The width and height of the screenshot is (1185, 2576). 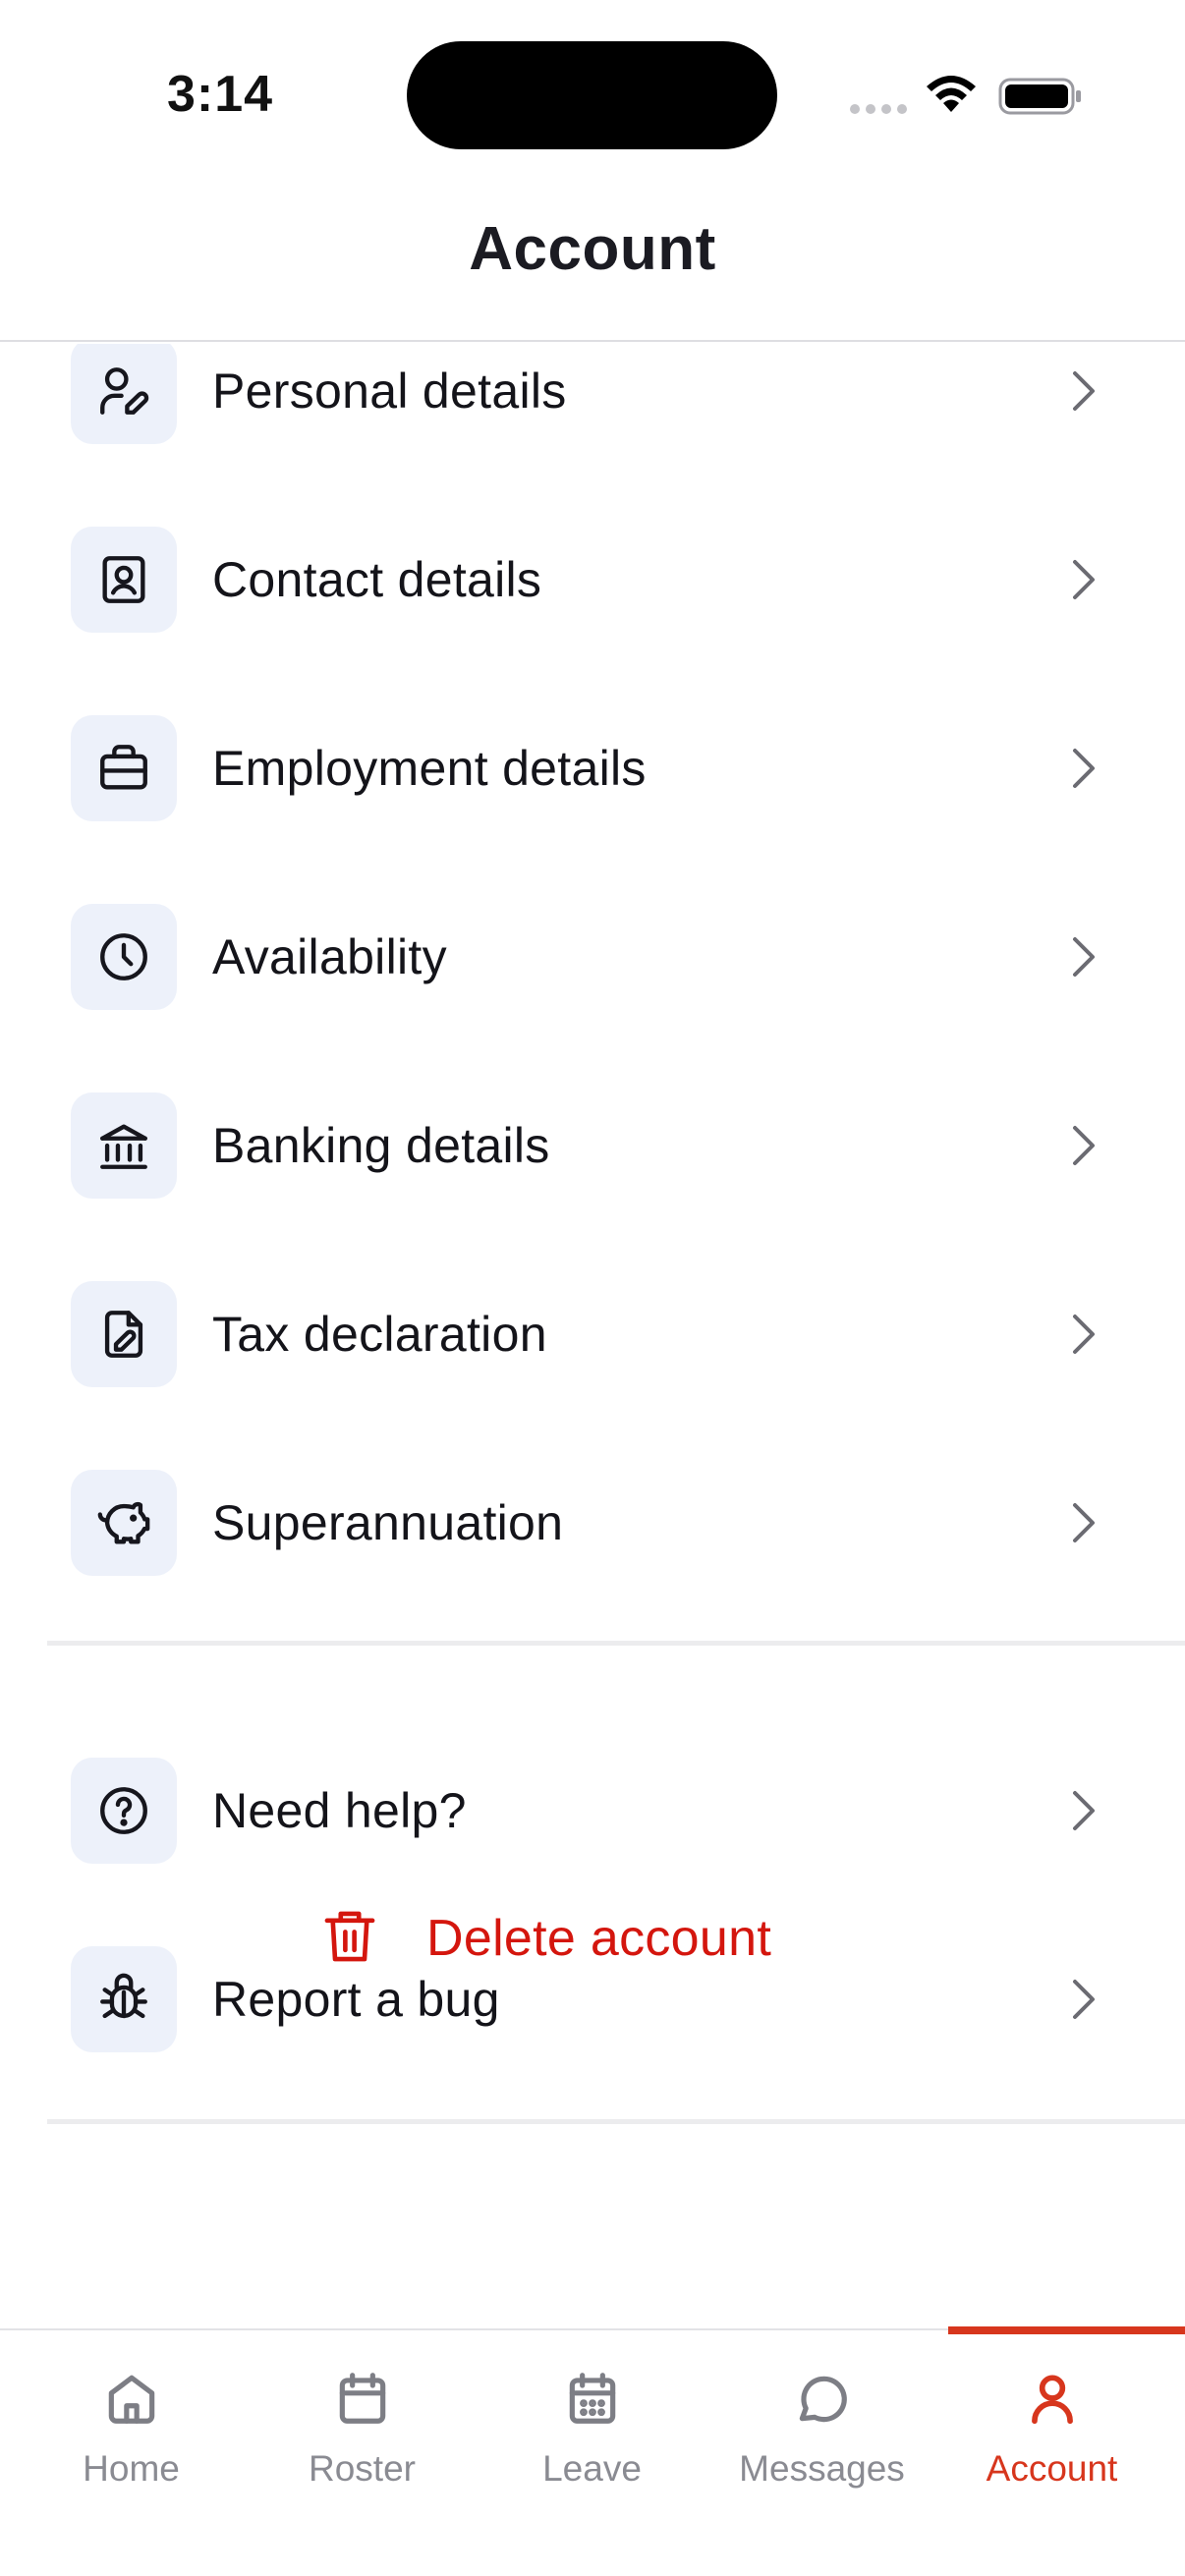 What do you see at coordinates (389, 391) in the screenshot?
I see `menu-item-label: Personal details` at bounding box center [389, 391].